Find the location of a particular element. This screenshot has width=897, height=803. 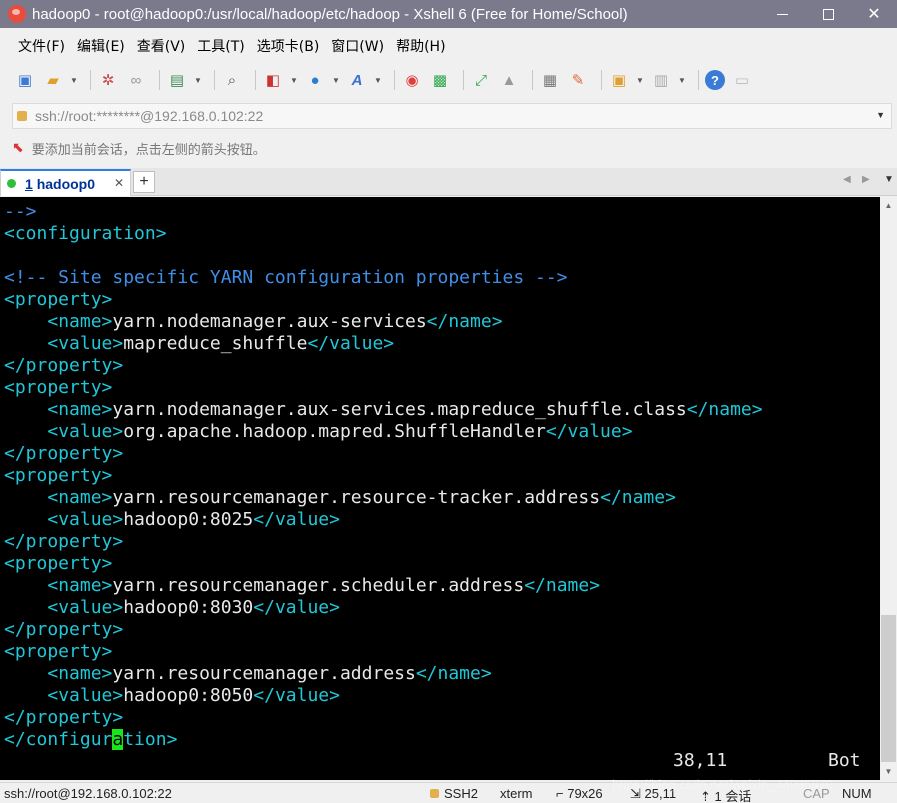

maximize-button is located at coordinates (828, 14).